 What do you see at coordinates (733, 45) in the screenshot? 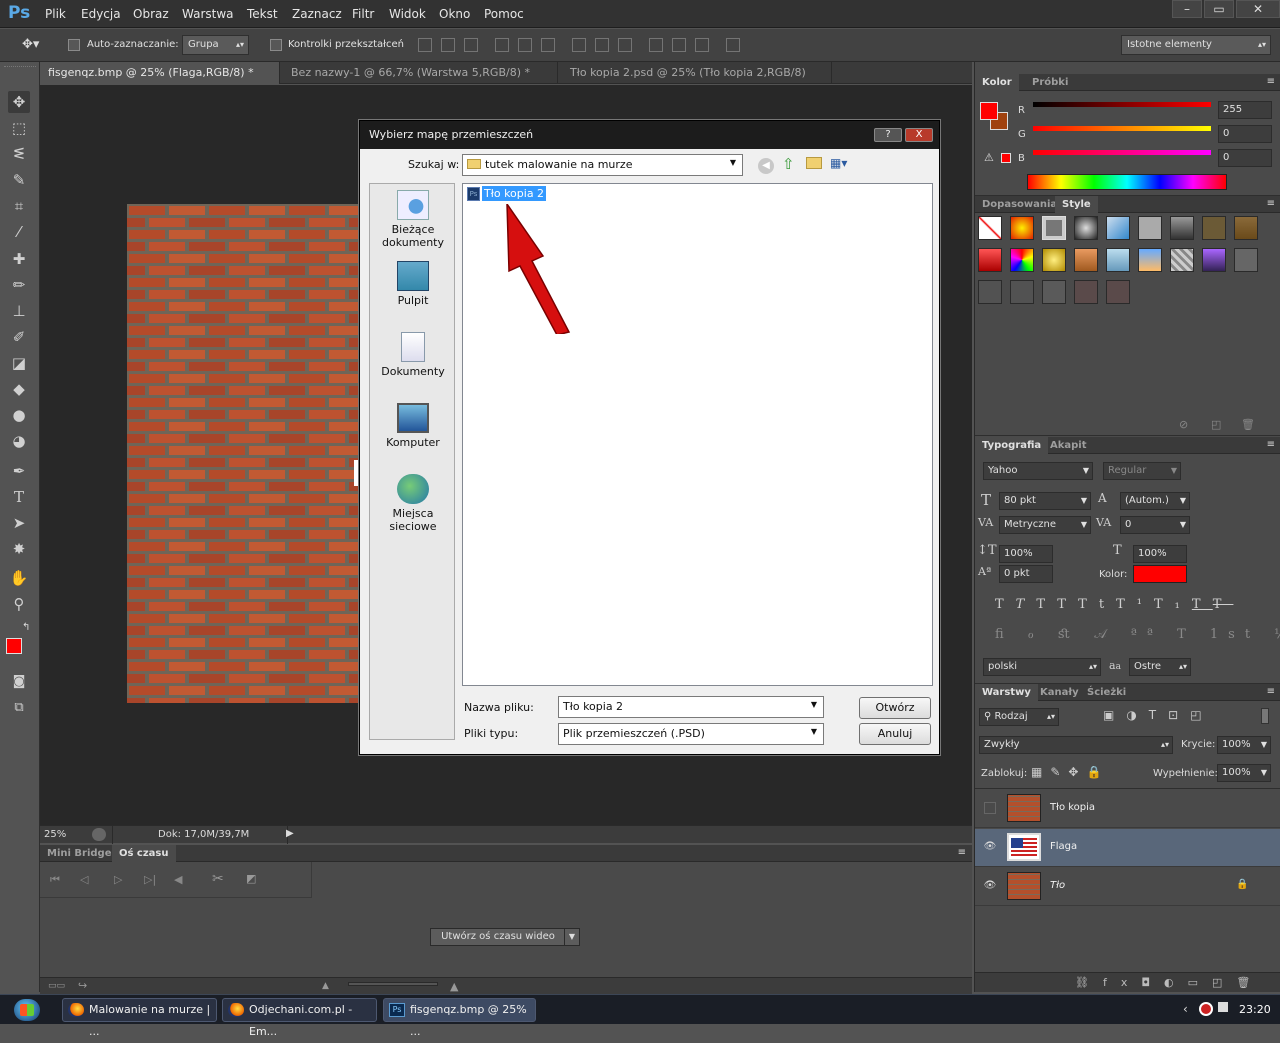
I see `auto-align-icon` at bounding box center [733, 45].